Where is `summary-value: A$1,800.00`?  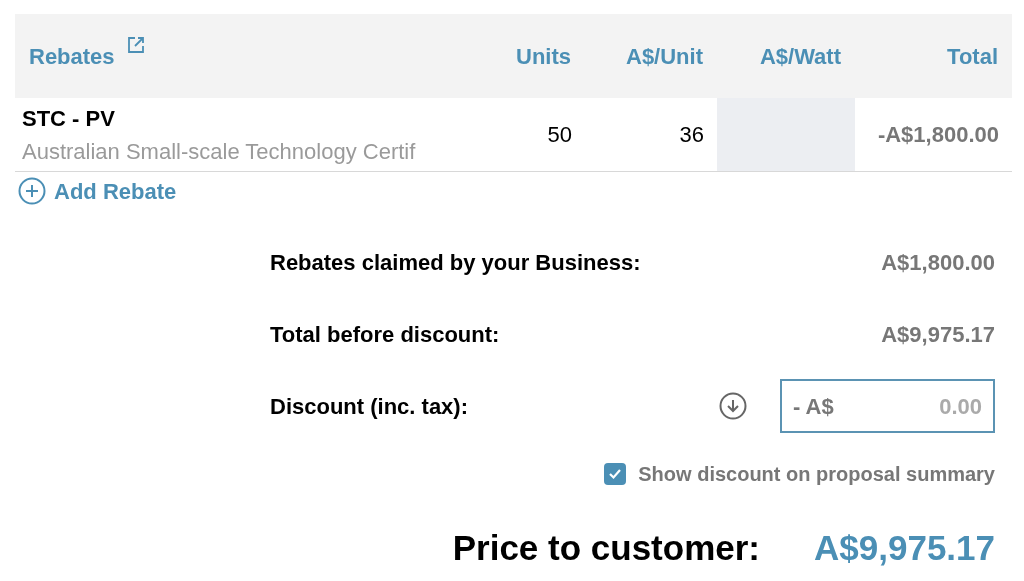 summary-value: A$1,800.00 is located at coordinates (938, 262).